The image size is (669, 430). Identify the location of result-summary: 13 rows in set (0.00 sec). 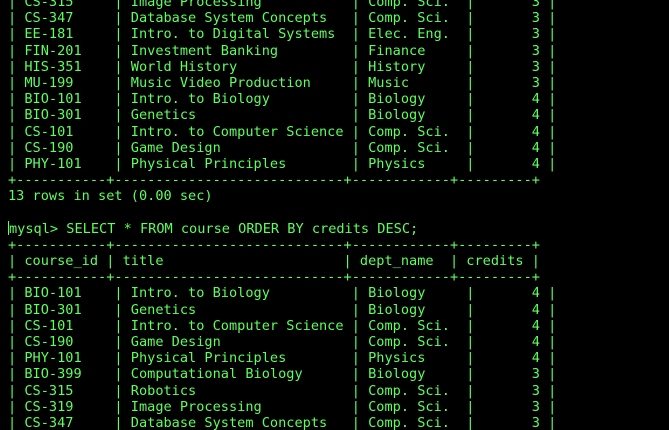
(110, 196).